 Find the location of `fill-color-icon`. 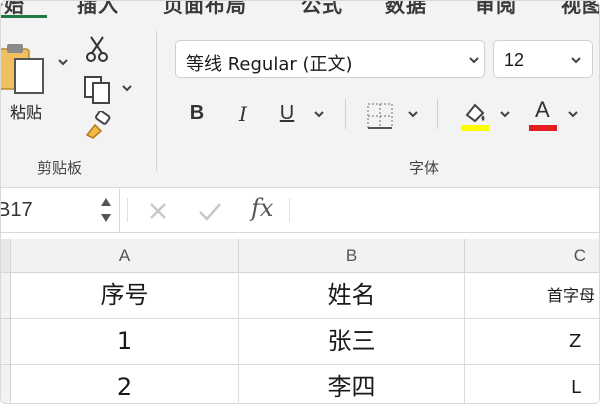

fill-color-icon is located at coordinates (475, 116).